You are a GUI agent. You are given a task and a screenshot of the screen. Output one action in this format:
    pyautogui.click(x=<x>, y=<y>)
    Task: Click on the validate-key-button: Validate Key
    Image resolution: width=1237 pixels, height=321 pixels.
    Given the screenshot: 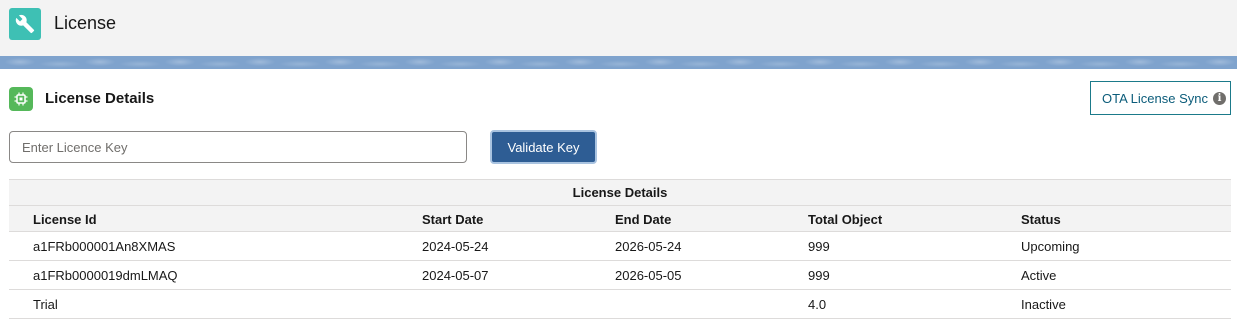 What is the action you would take?
    pyautogui.click(x=543, y=147)
    